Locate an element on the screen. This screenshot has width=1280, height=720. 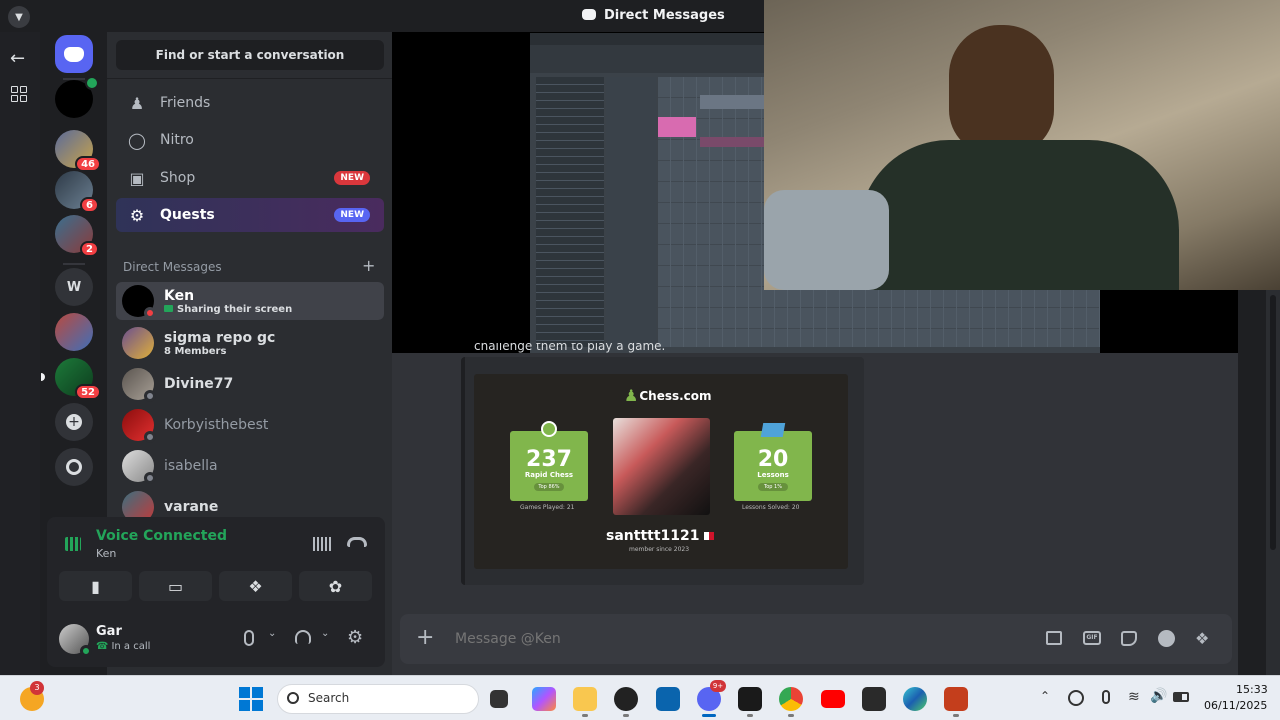
dm-item-korby: Korbyisthebest is located at coordinates (250, 425).